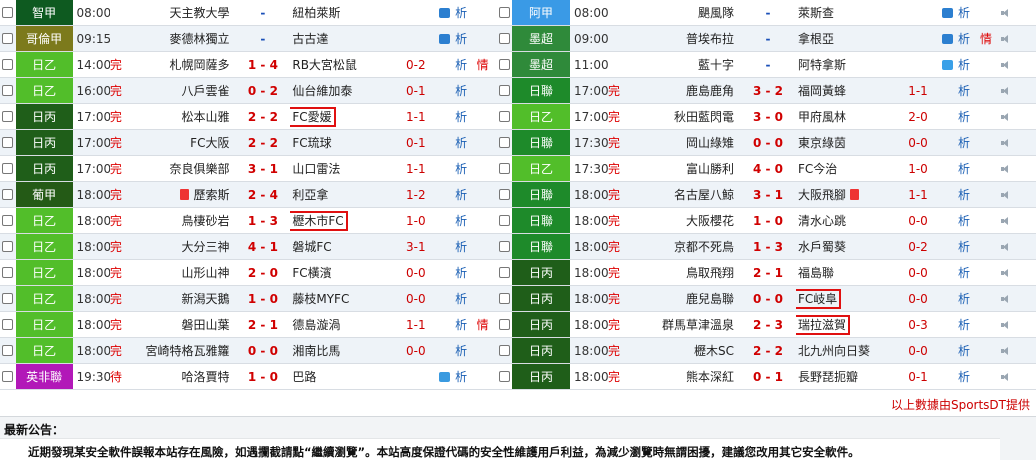 Image resolution: width=1036 pixels, height=460 pixels. What do you see at coordinates (848, 220) in the screenshot?
I see `away-team: 清水心跳` at bounding box center [848, 220].